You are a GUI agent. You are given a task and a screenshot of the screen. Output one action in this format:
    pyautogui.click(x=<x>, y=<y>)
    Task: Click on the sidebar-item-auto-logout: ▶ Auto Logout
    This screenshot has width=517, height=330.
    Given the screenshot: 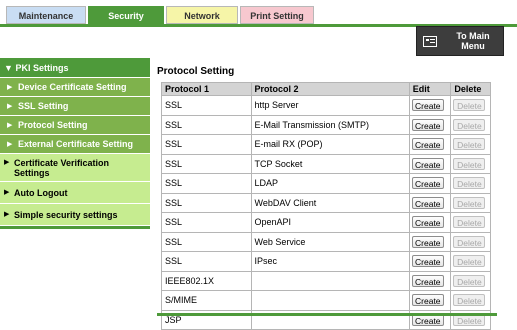 What is the action you would take?
    pyautogui.click(x=75, y=193)
    